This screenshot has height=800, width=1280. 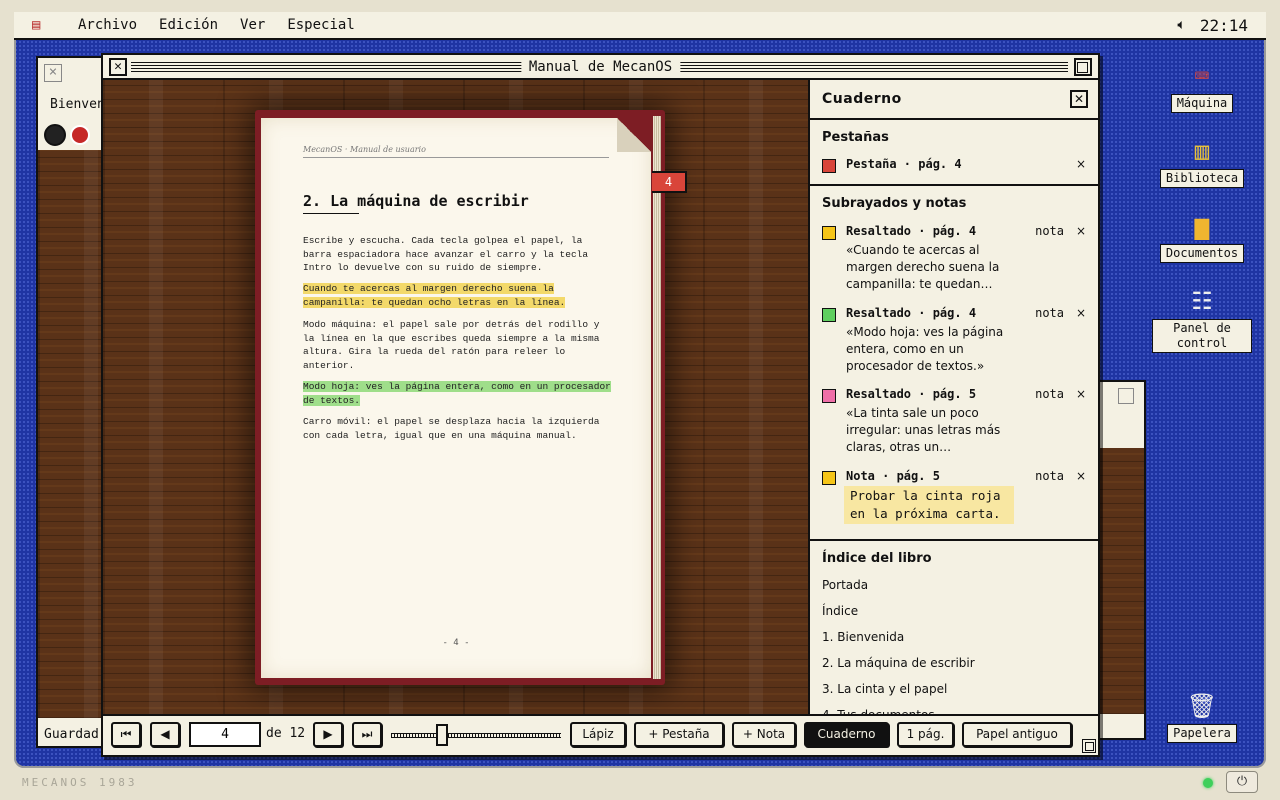 What do you see at coordinates (328, 734) in the screenshot?
I see `next-page-button: ▶` at bounding box center [328, 734].